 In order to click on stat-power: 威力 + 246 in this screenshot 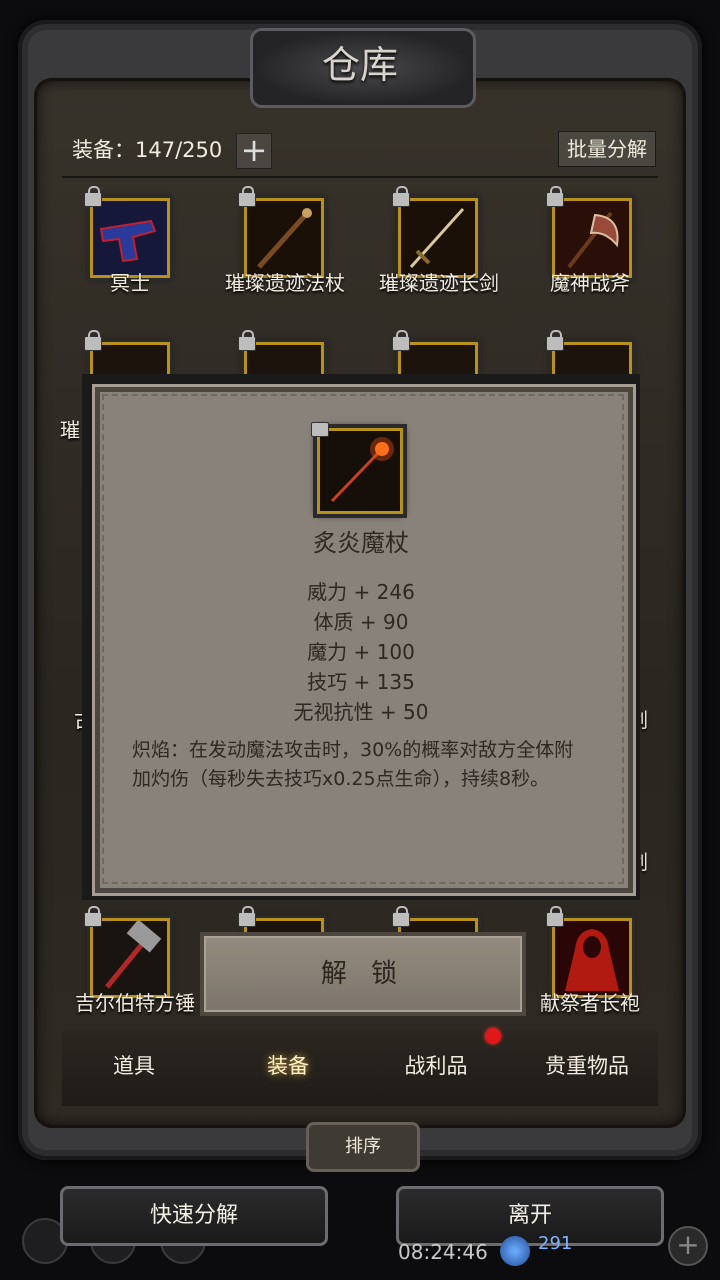, I will do `click(361, 592)`.